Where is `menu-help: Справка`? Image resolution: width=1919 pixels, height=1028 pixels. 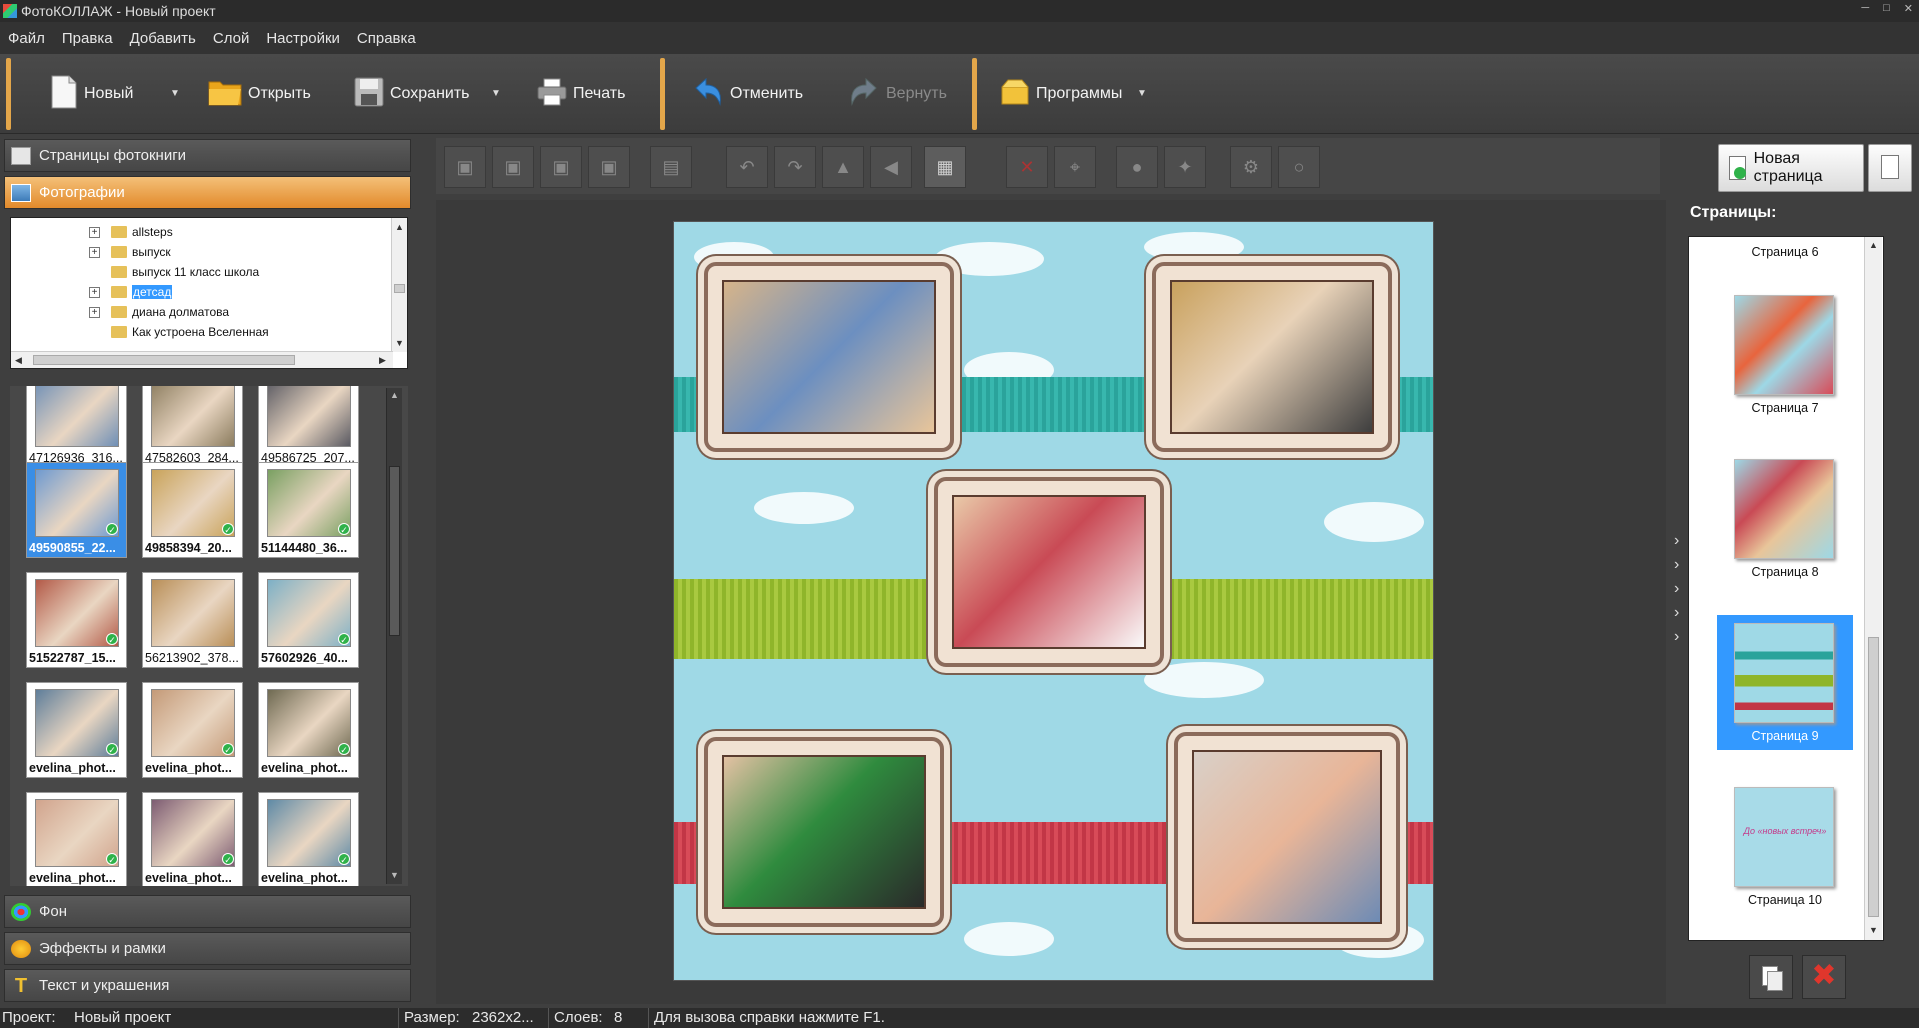
menu-help: Справка is located at coordinates (386, 38).